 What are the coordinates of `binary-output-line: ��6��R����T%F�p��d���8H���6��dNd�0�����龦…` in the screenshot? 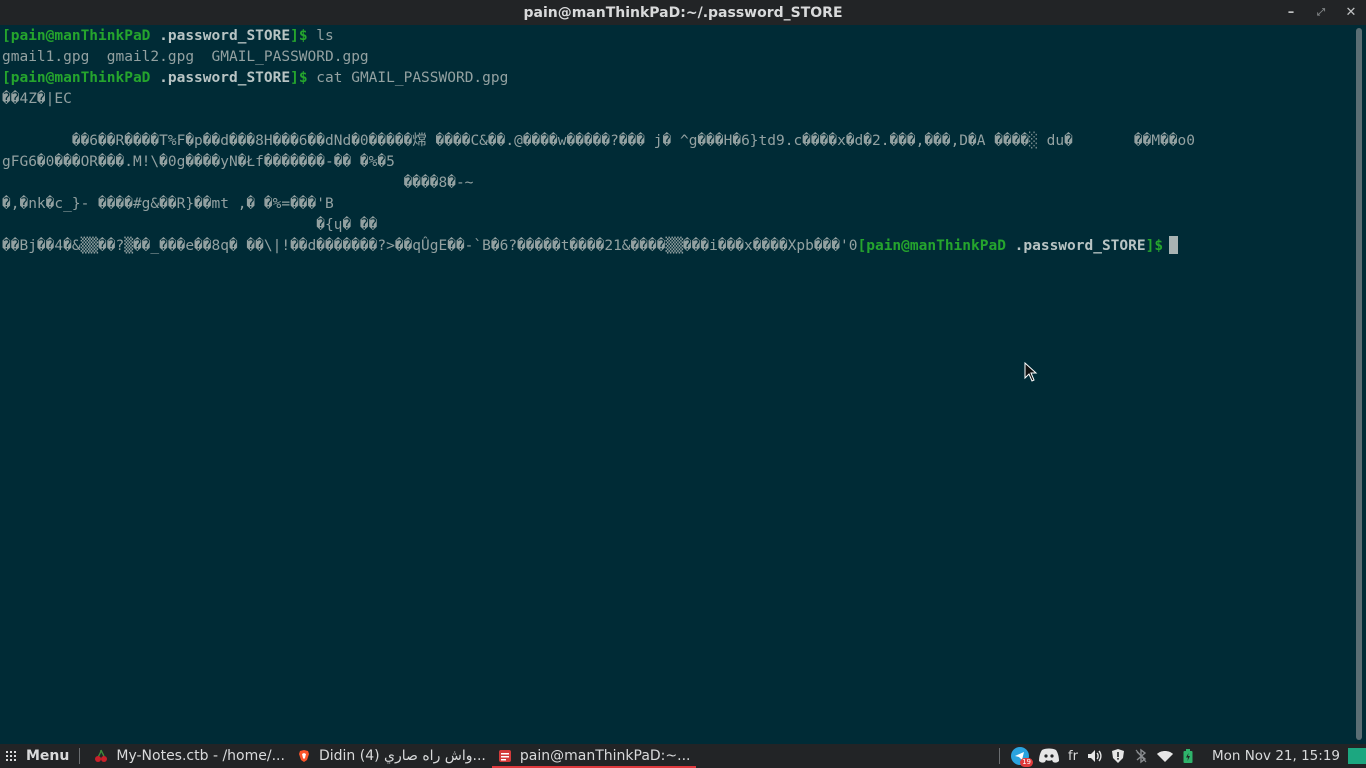 It's located at (599, 141).